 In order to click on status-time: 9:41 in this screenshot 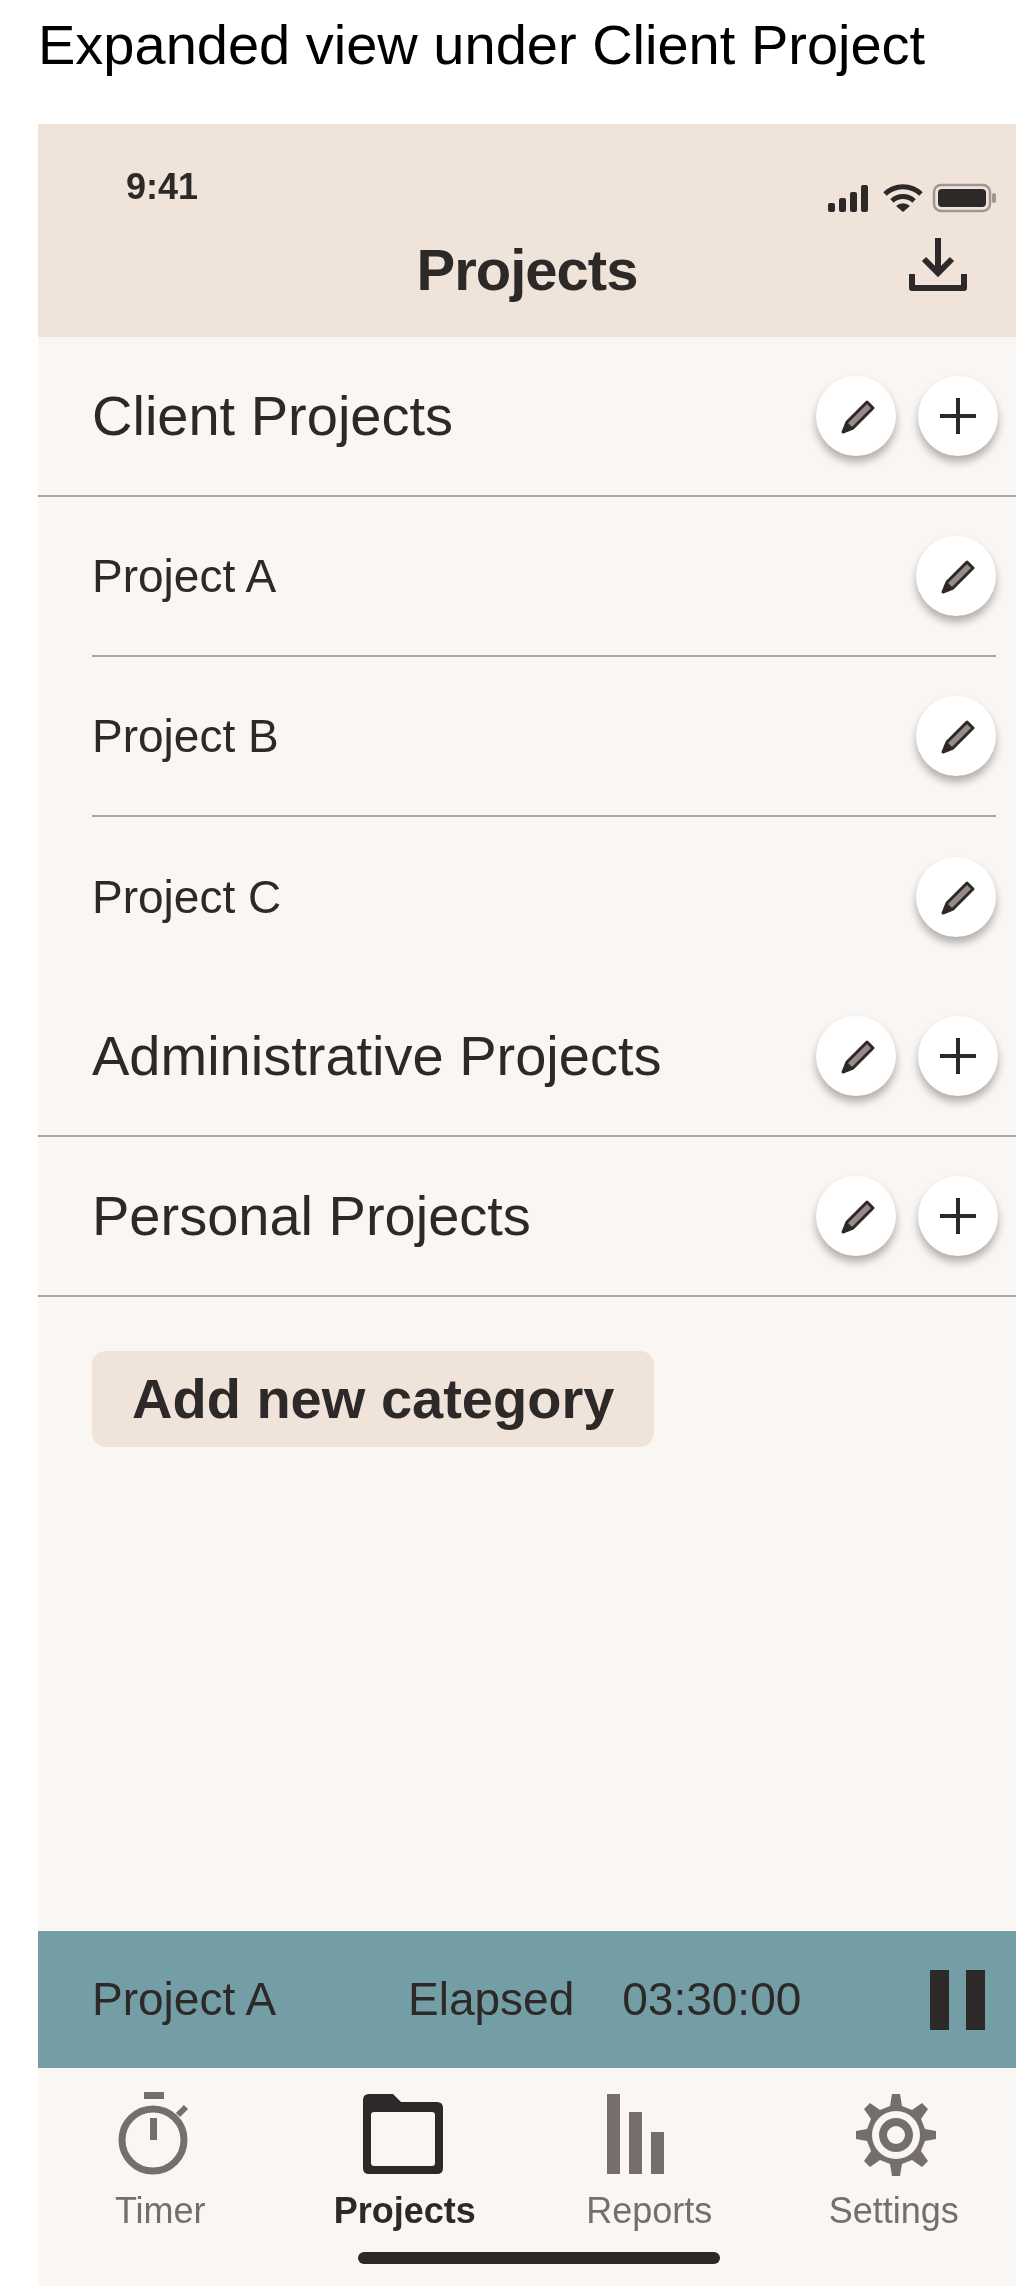, I will do `click(162, 187)`.